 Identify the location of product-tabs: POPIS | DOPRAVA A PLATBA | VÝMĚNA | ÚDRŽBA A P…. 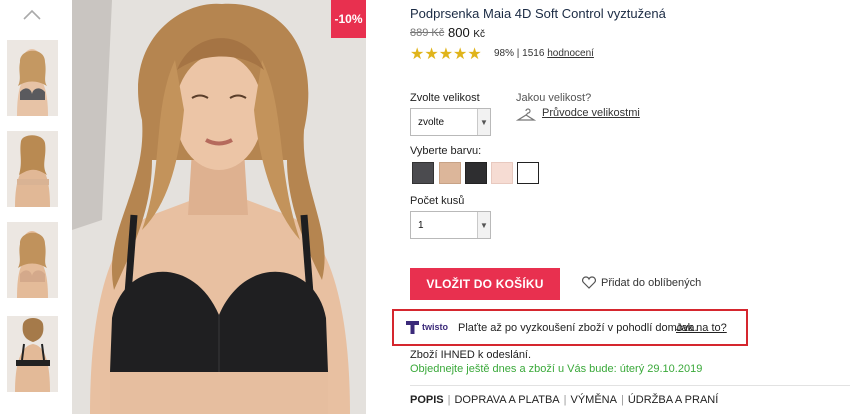
(564, 400).